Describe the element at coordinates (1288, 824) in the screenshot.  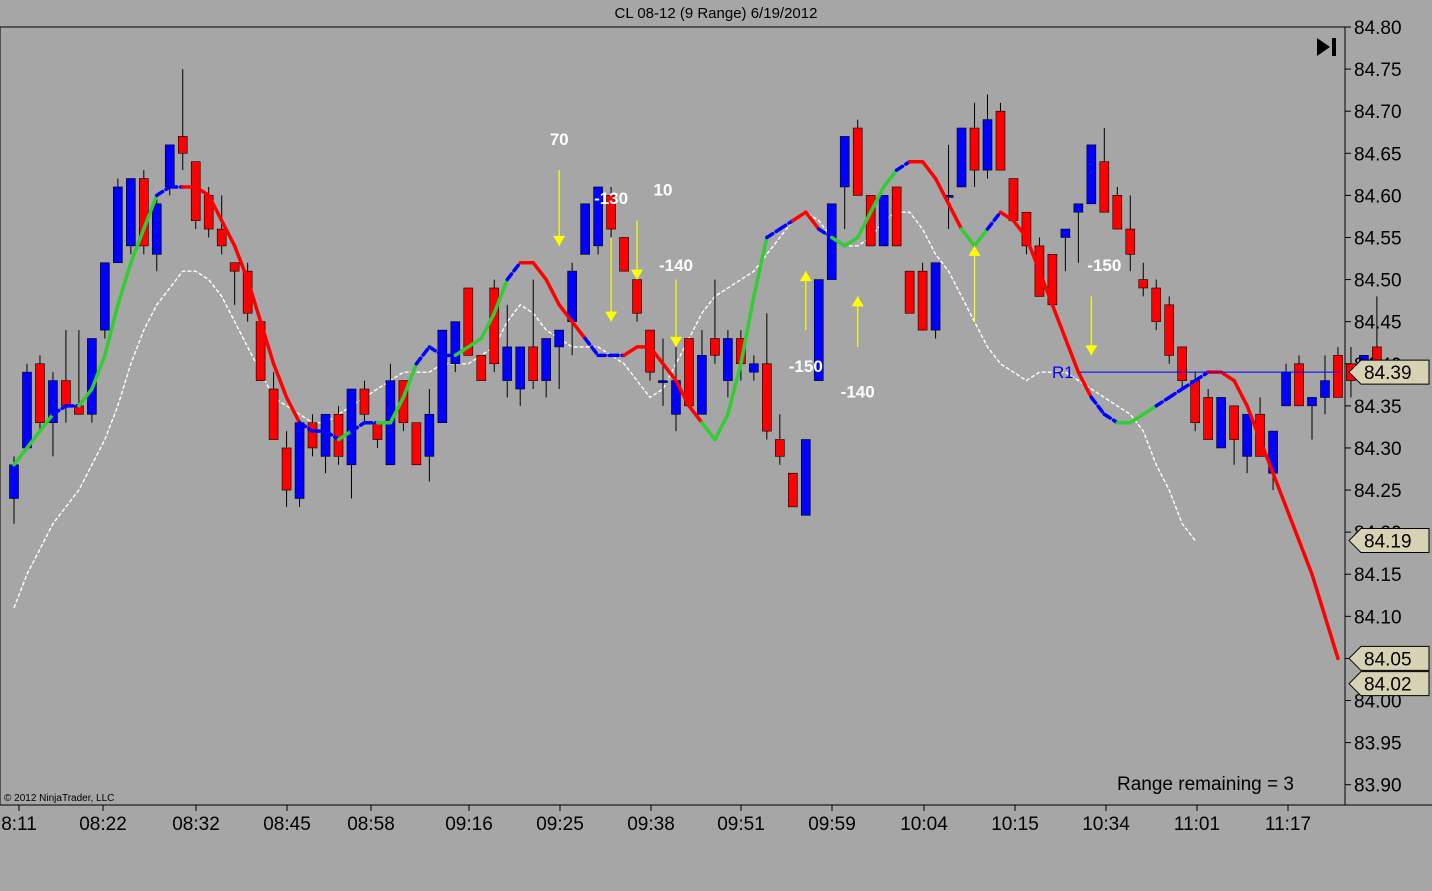
I see `x-tick-label: 11:17` at that location.